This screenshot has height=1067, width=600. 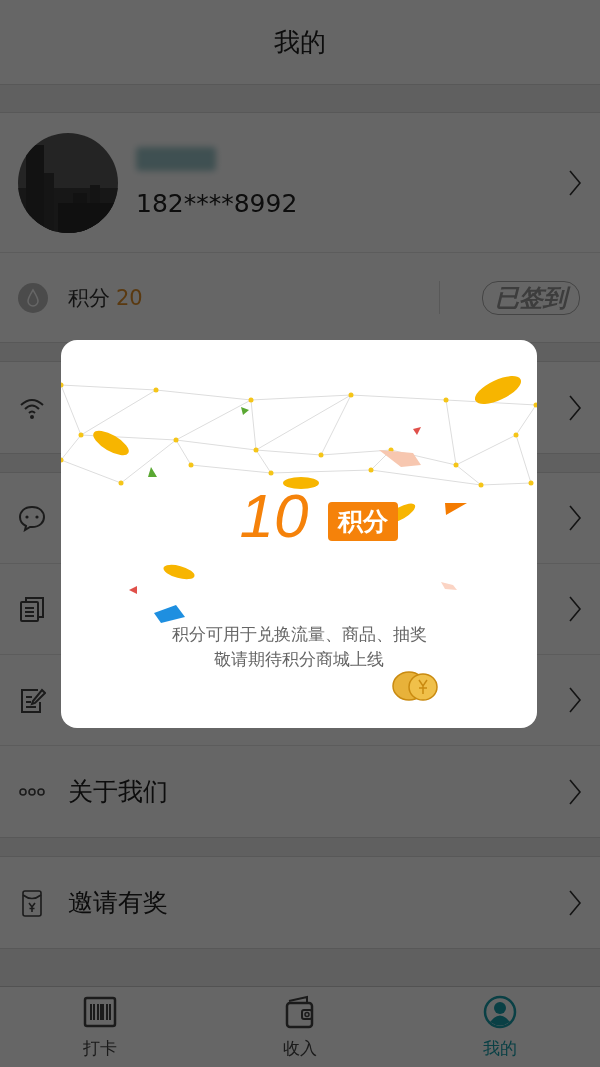 I want to click on points-badge: 积分, so click(x=363, y=521).